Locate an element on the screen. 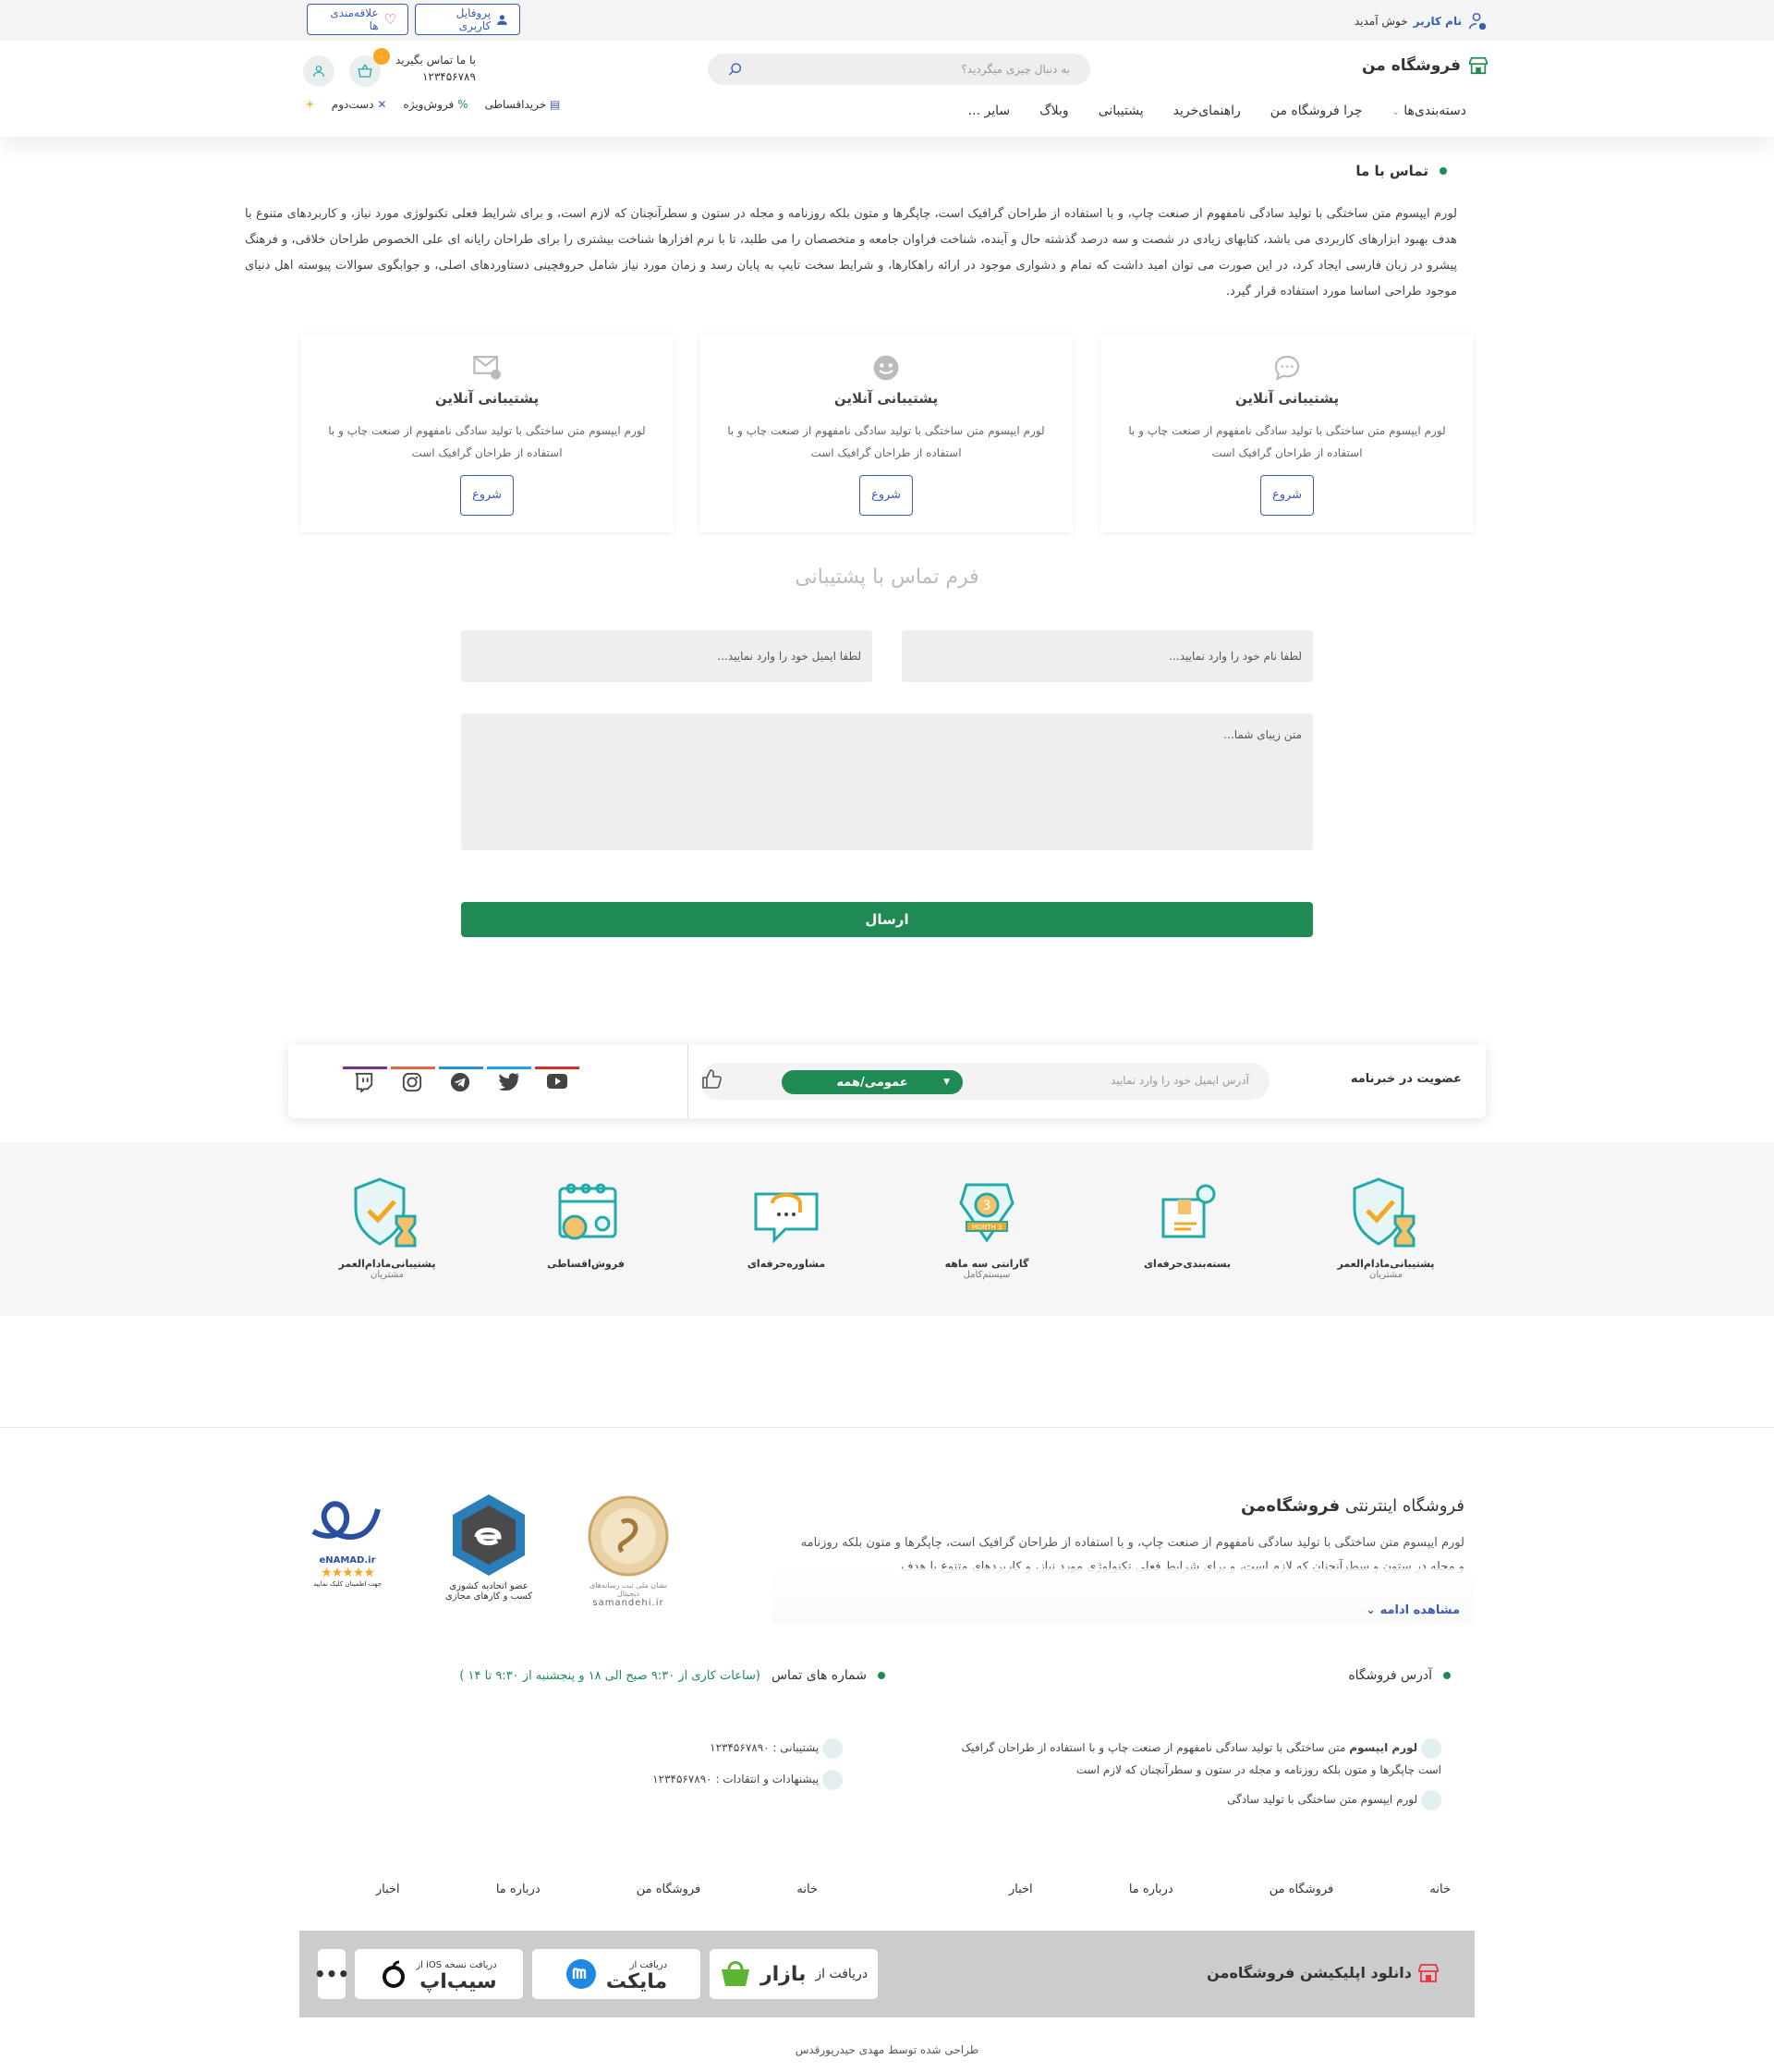 This screenshot has width=1774, height=2072. feature-item: بسته‌بندی‌حرفه‌ای is located at coordinates (1187, 1223).